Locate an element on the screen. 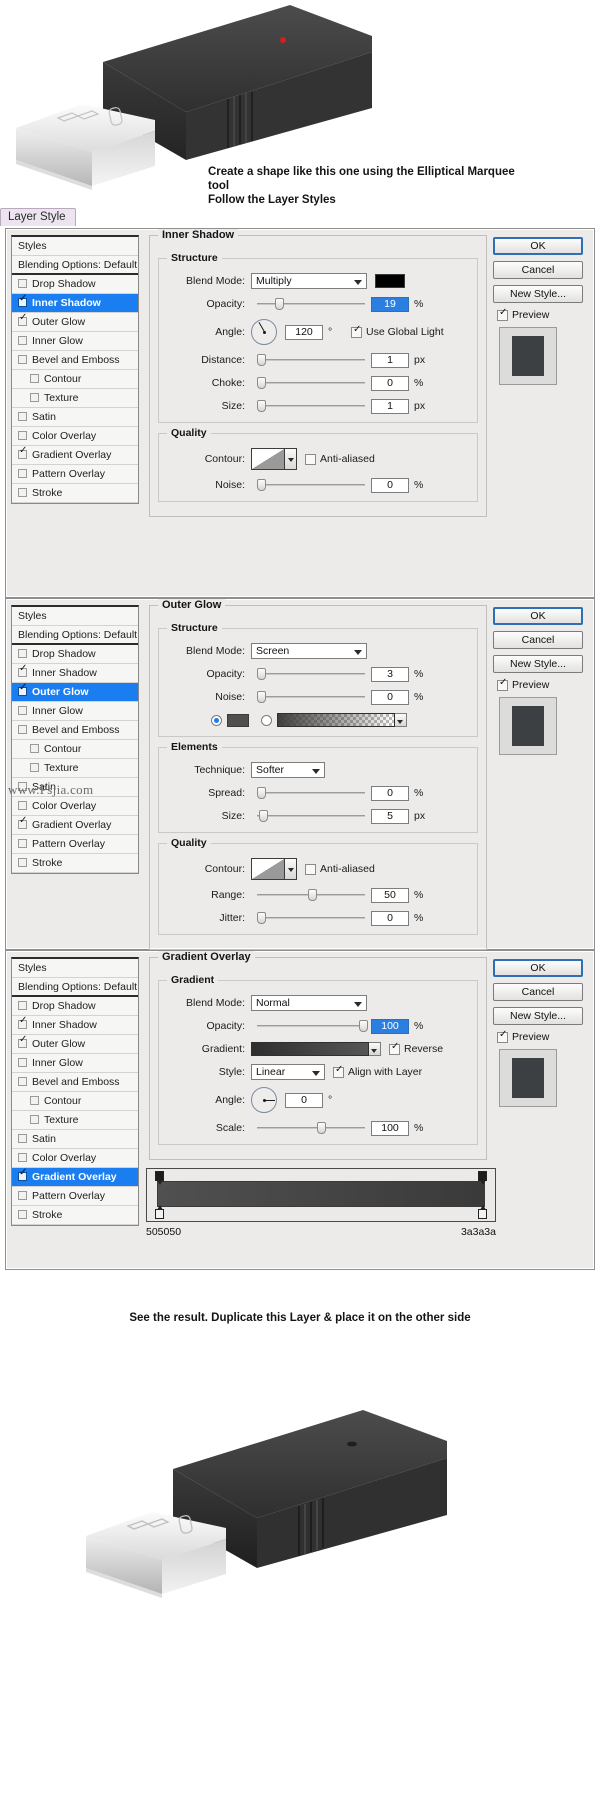  sidebar-item-blending-options-3: Blending Options: Default is located at coordinates (75, 987).